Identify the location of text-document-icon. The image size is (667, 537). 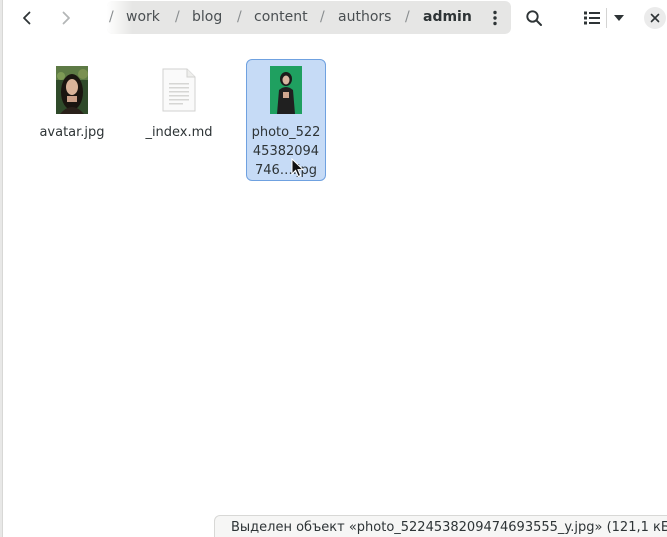
(179, 90).